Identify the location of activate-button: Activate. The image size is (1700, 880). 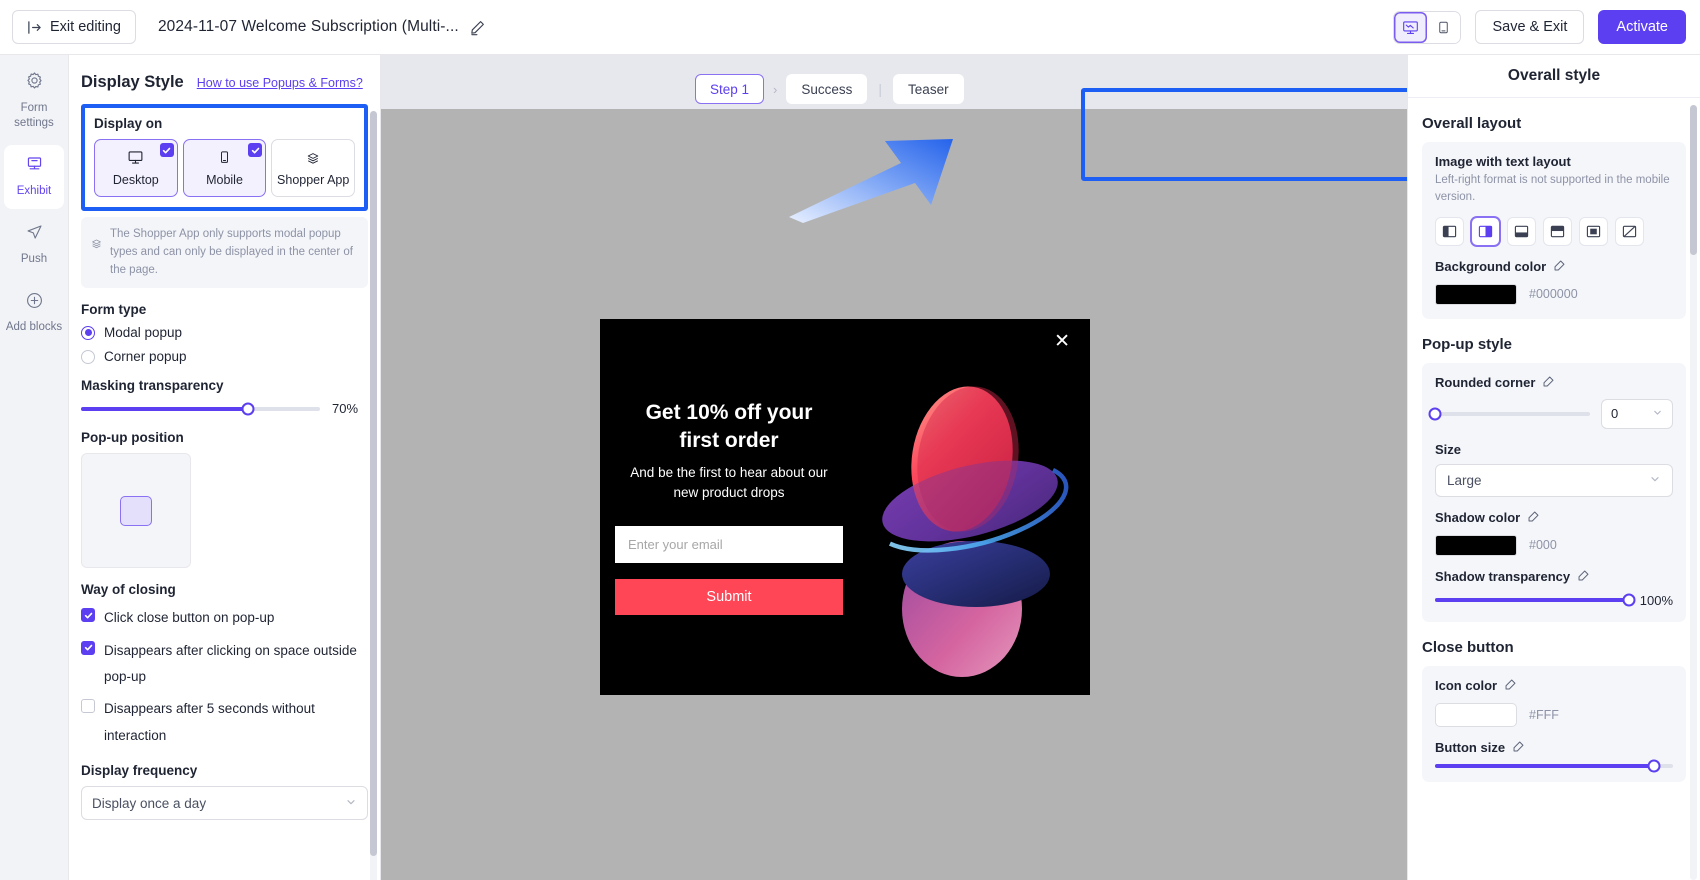
(1642, 27).